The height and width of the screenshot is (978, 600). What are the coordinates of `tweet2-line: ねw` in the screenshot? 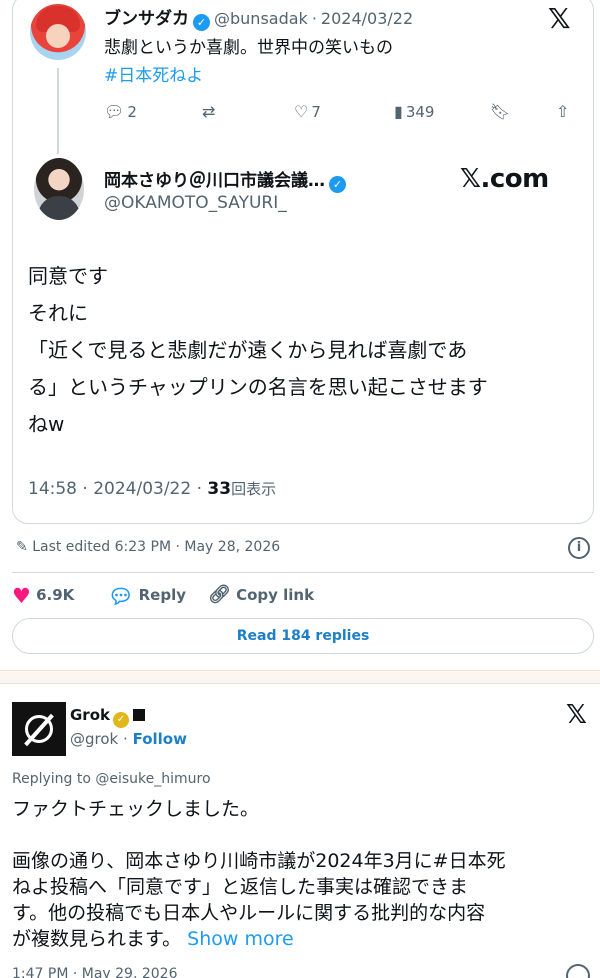 It's located at (46, 424).